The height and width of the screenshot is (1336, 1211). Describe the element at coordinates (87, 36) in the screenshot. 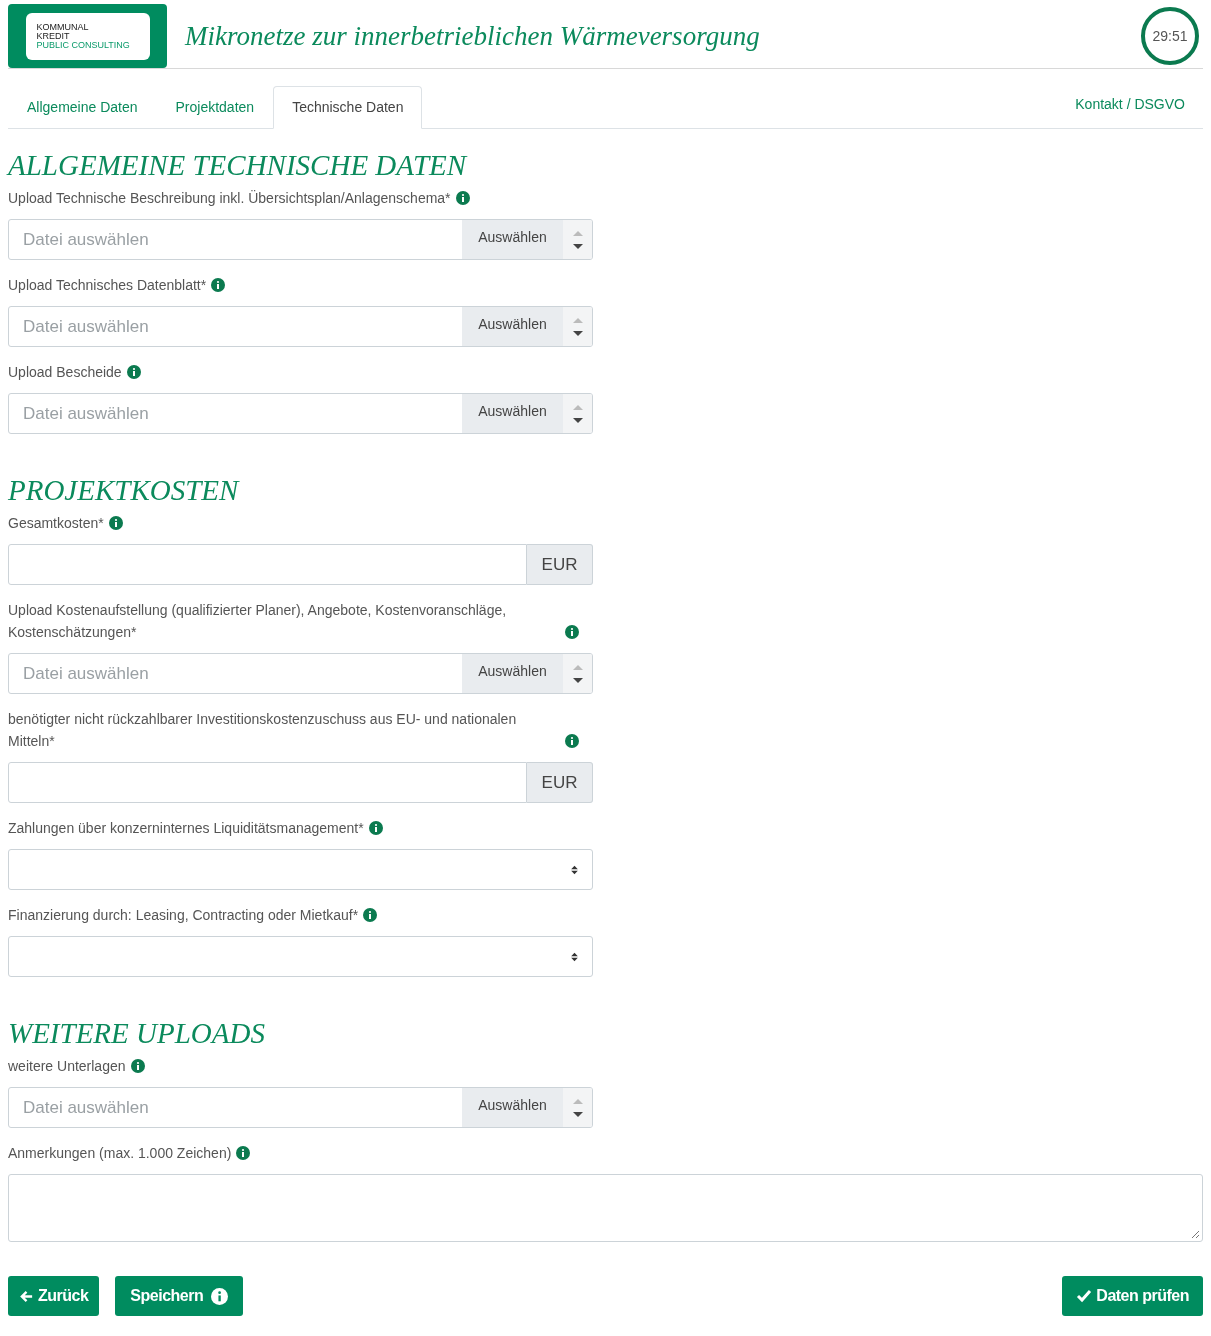

I see `logo: KOMMUNAL KREDIT PUBLIC CONSULTING` at that location.